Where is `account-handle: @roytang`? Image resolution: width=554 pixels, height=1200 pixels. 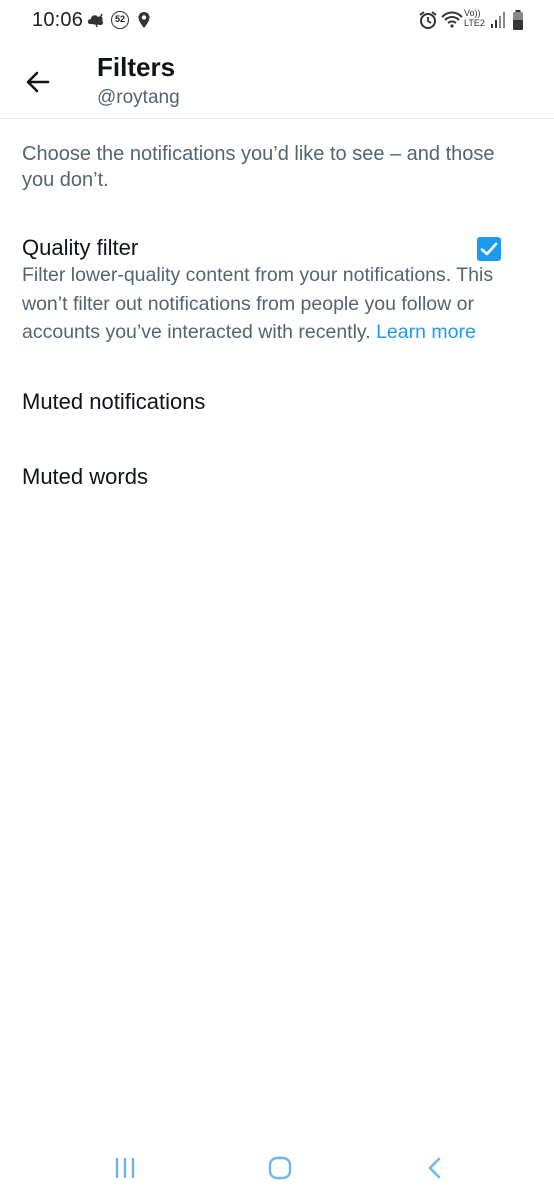
account-handle: @roytang is located at coordinates (138, 97).